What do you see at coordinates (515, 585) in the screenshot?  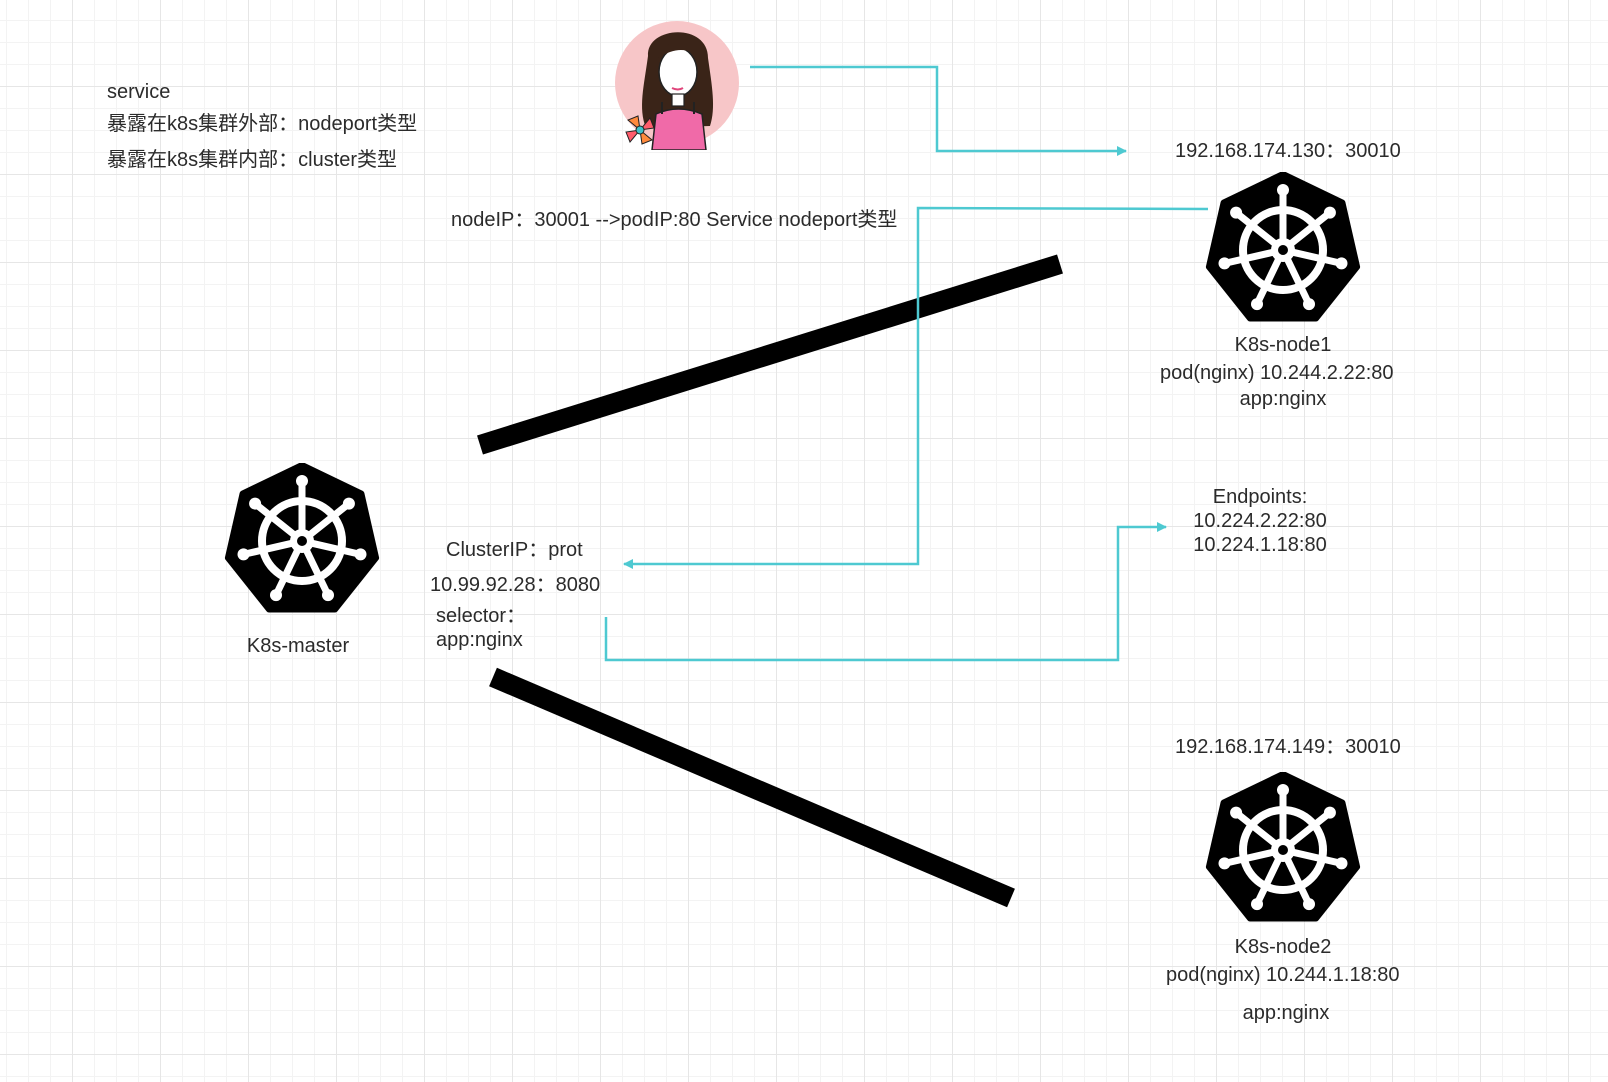 I see `clusterip-value: 10.99.92.28：8080` at bounding box center [515, 585].